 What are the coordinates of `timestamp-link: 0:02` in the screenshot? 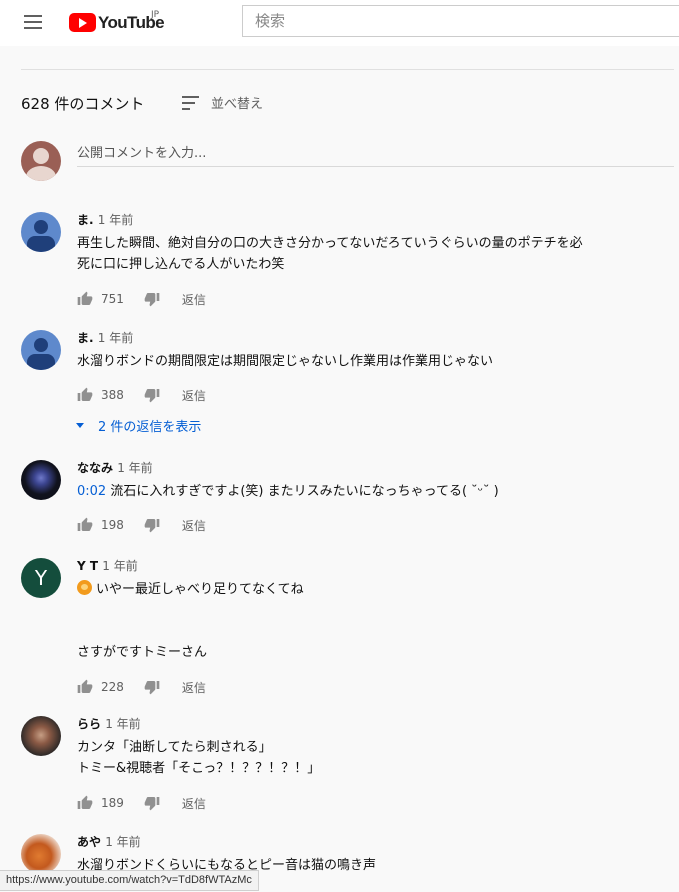 It's located at (91, 491).